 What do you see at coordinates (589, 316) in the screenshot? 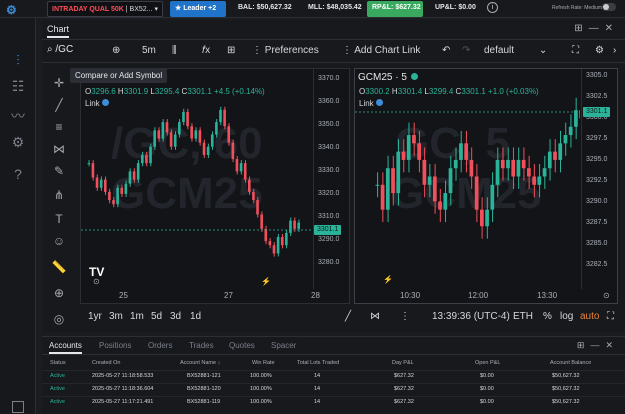
I see `auto-button: auto` at bounding box center [589, 316].